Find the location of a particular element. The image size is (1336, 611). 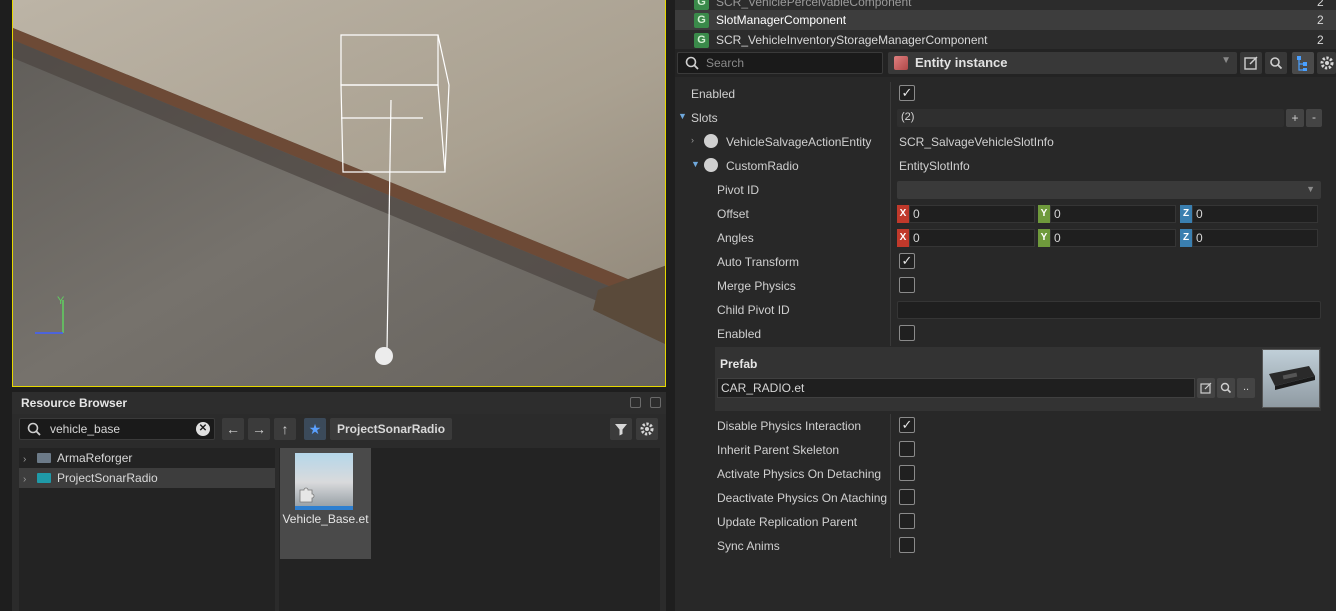

resource-search-input is located at coordinates (120, 429).